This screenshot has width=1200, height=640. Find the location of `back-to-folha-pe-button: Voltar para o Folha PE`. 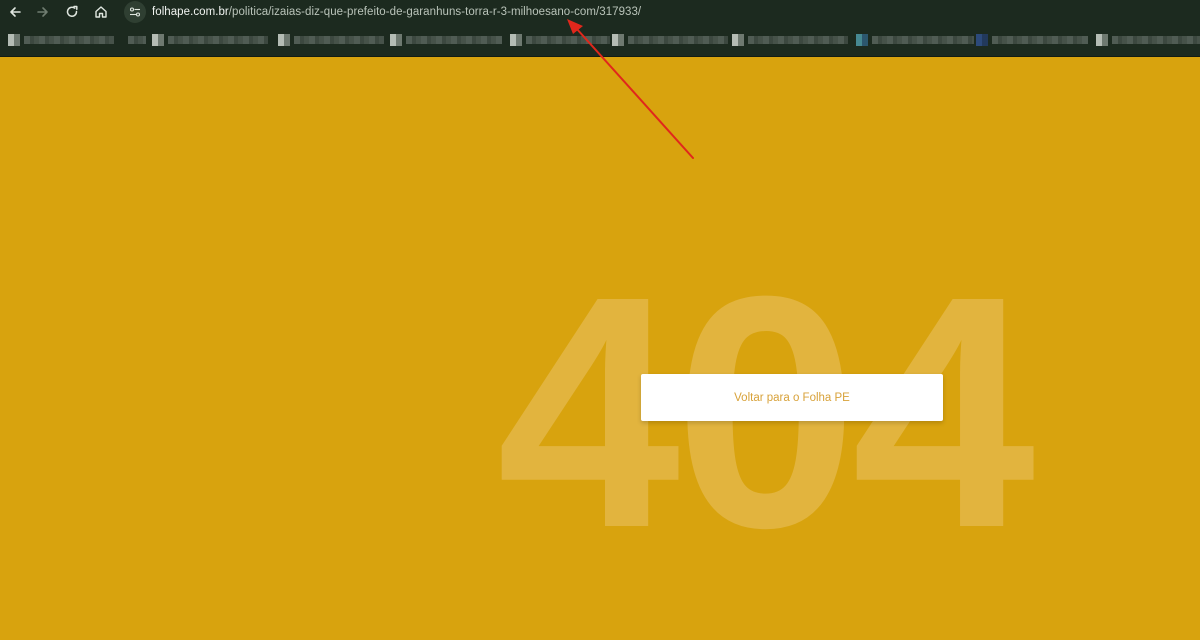

back-to-folha-pe-button: Voltar para o Folha PE is located at coordinates (792, 397).